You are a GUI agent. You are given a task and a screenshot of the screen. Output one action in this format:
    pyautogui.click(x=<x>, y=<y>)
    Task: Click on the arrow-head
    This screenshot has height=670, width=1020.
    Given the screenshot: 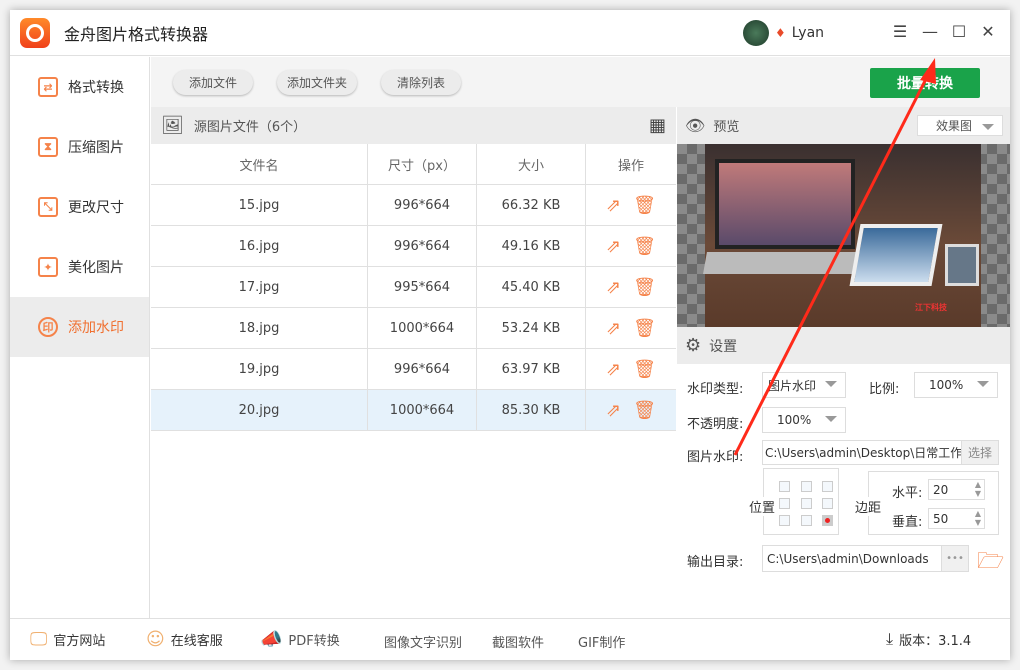 What is the action you would take?
    pyautogui.click(x=928, y=71)
    